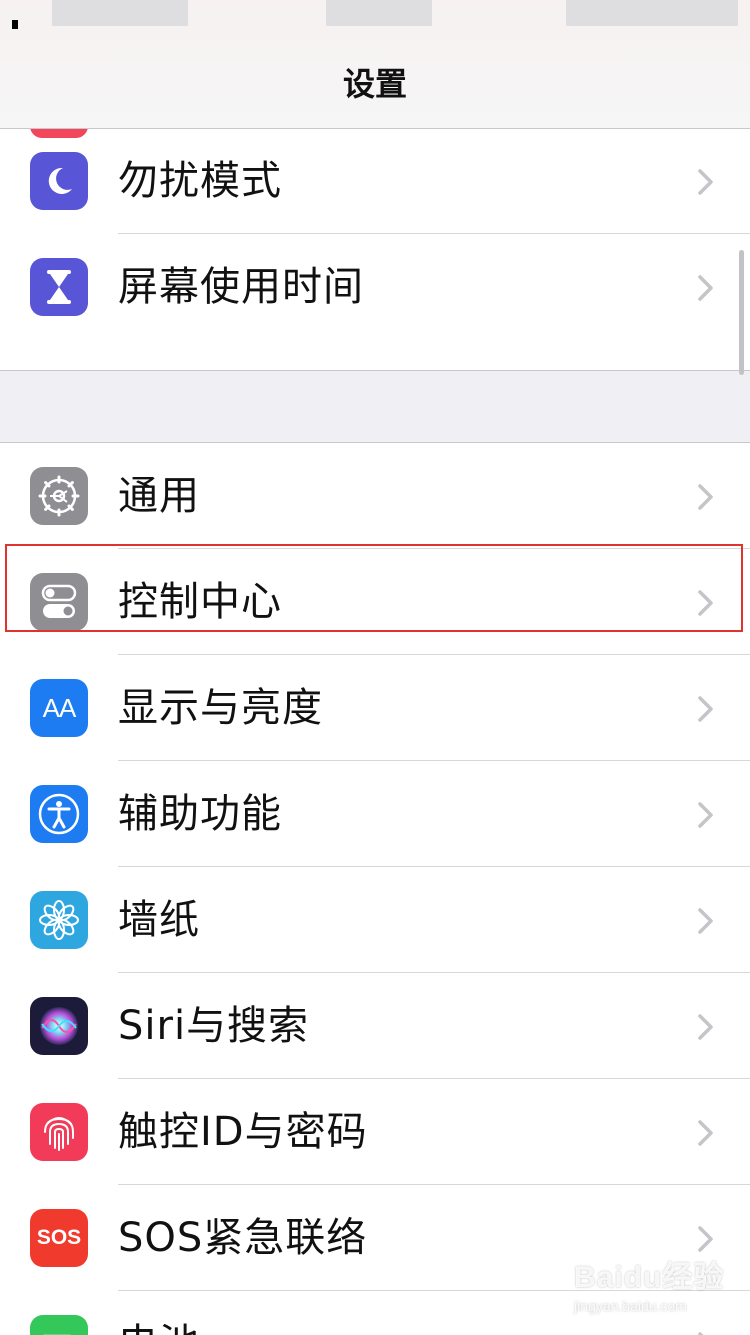 The height and width of the screenshot is (1335, 750). I want to click on flower-icon, so click(59, 920).